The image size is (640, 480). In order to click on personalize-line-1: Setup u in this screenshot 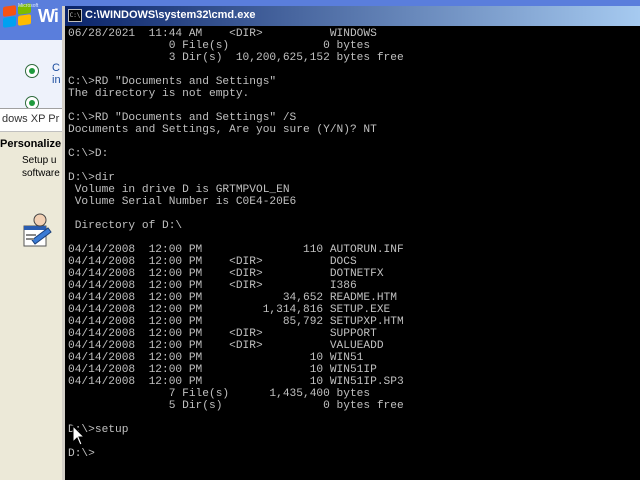, I will do `click(39, 160)`.